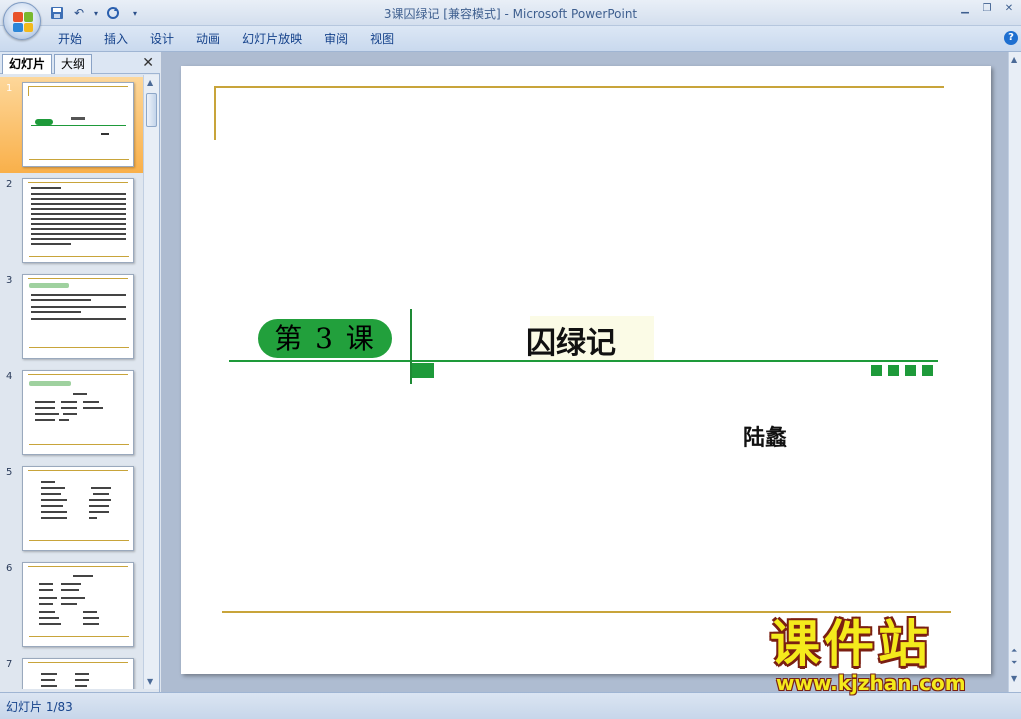 The height and width of the screenshot is (719, 1021). Describe the element at coordinates (9, 664) in the screenshot. I see `slide-number: 7` at that location.